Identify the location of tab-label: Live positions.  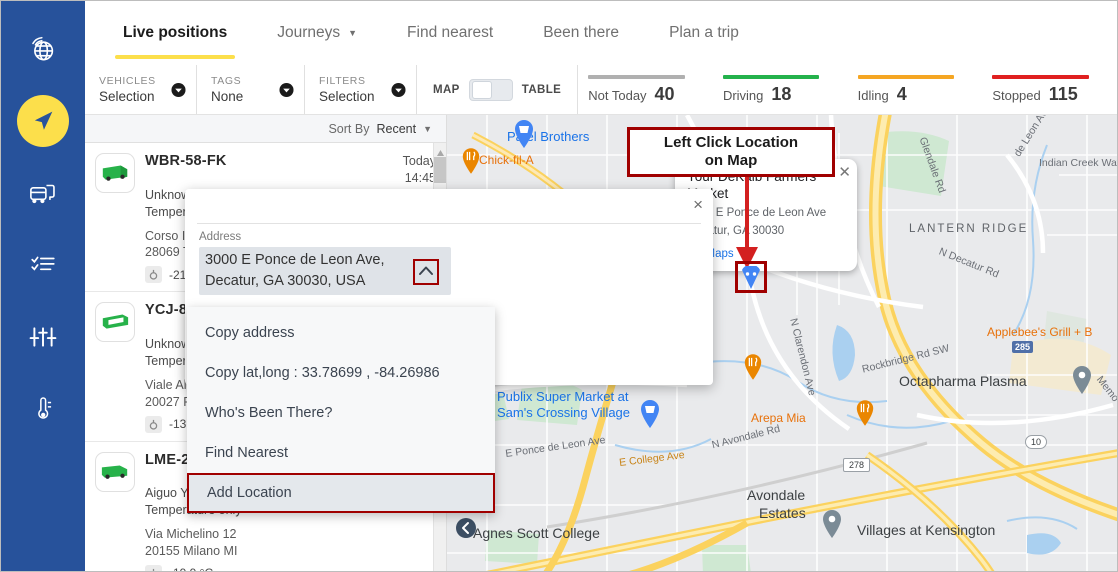
(175, 32).